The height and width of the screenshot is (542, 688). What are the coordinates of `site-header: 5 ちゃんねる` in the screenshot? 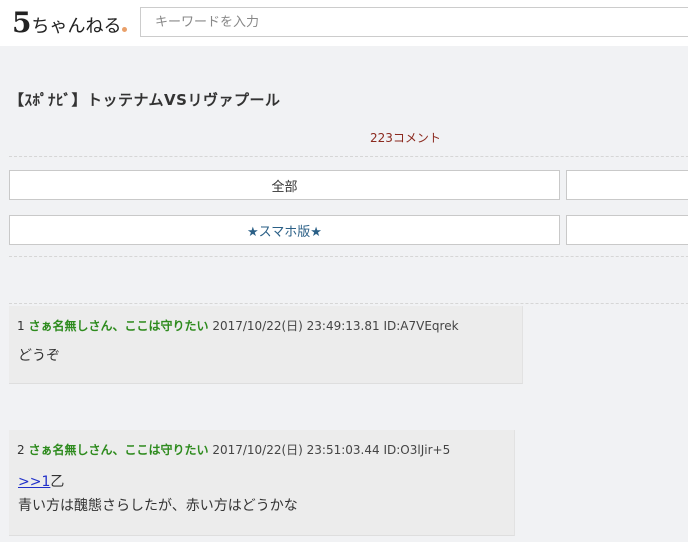 It's located at (344, 23).